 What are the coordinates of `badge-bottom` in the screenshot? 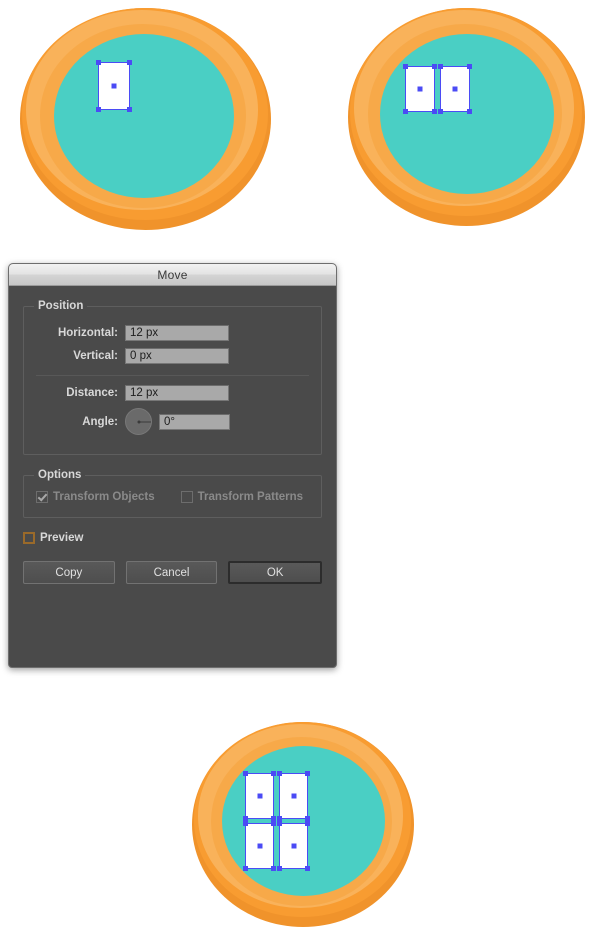 It's located at (303, 824).